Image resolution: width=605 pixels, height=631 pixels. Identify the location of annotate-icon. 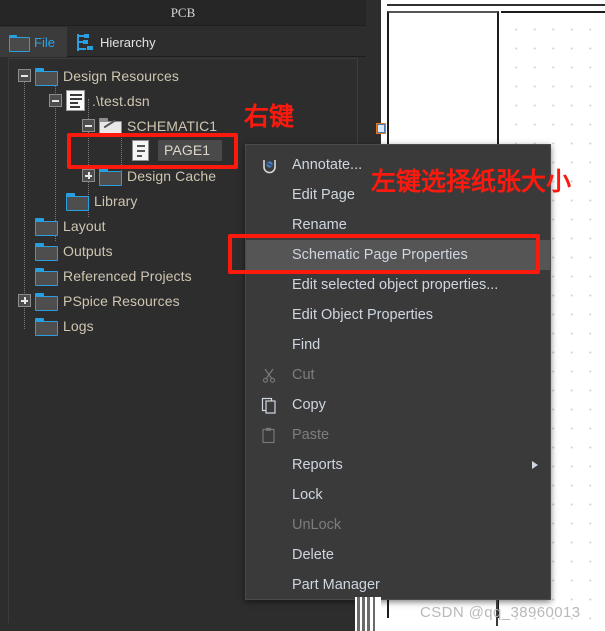
(269, 165).